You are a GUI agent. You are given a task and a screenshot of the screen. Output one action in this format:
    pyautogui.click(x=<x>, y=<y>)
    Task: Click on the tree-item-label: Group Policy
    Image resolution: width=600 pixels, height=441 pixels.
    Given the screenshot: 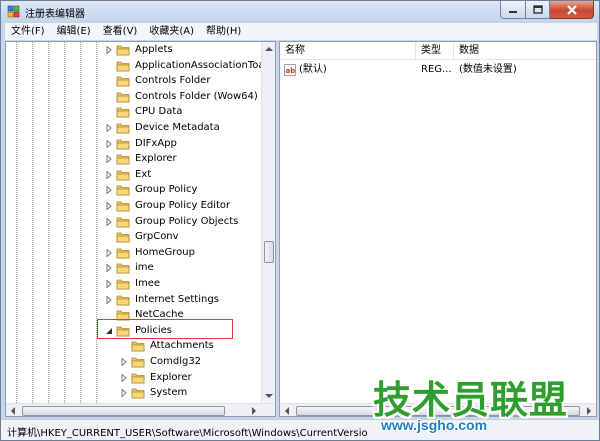 What is the action you would take?
    pyautogui.click(x=166, y=190)
    